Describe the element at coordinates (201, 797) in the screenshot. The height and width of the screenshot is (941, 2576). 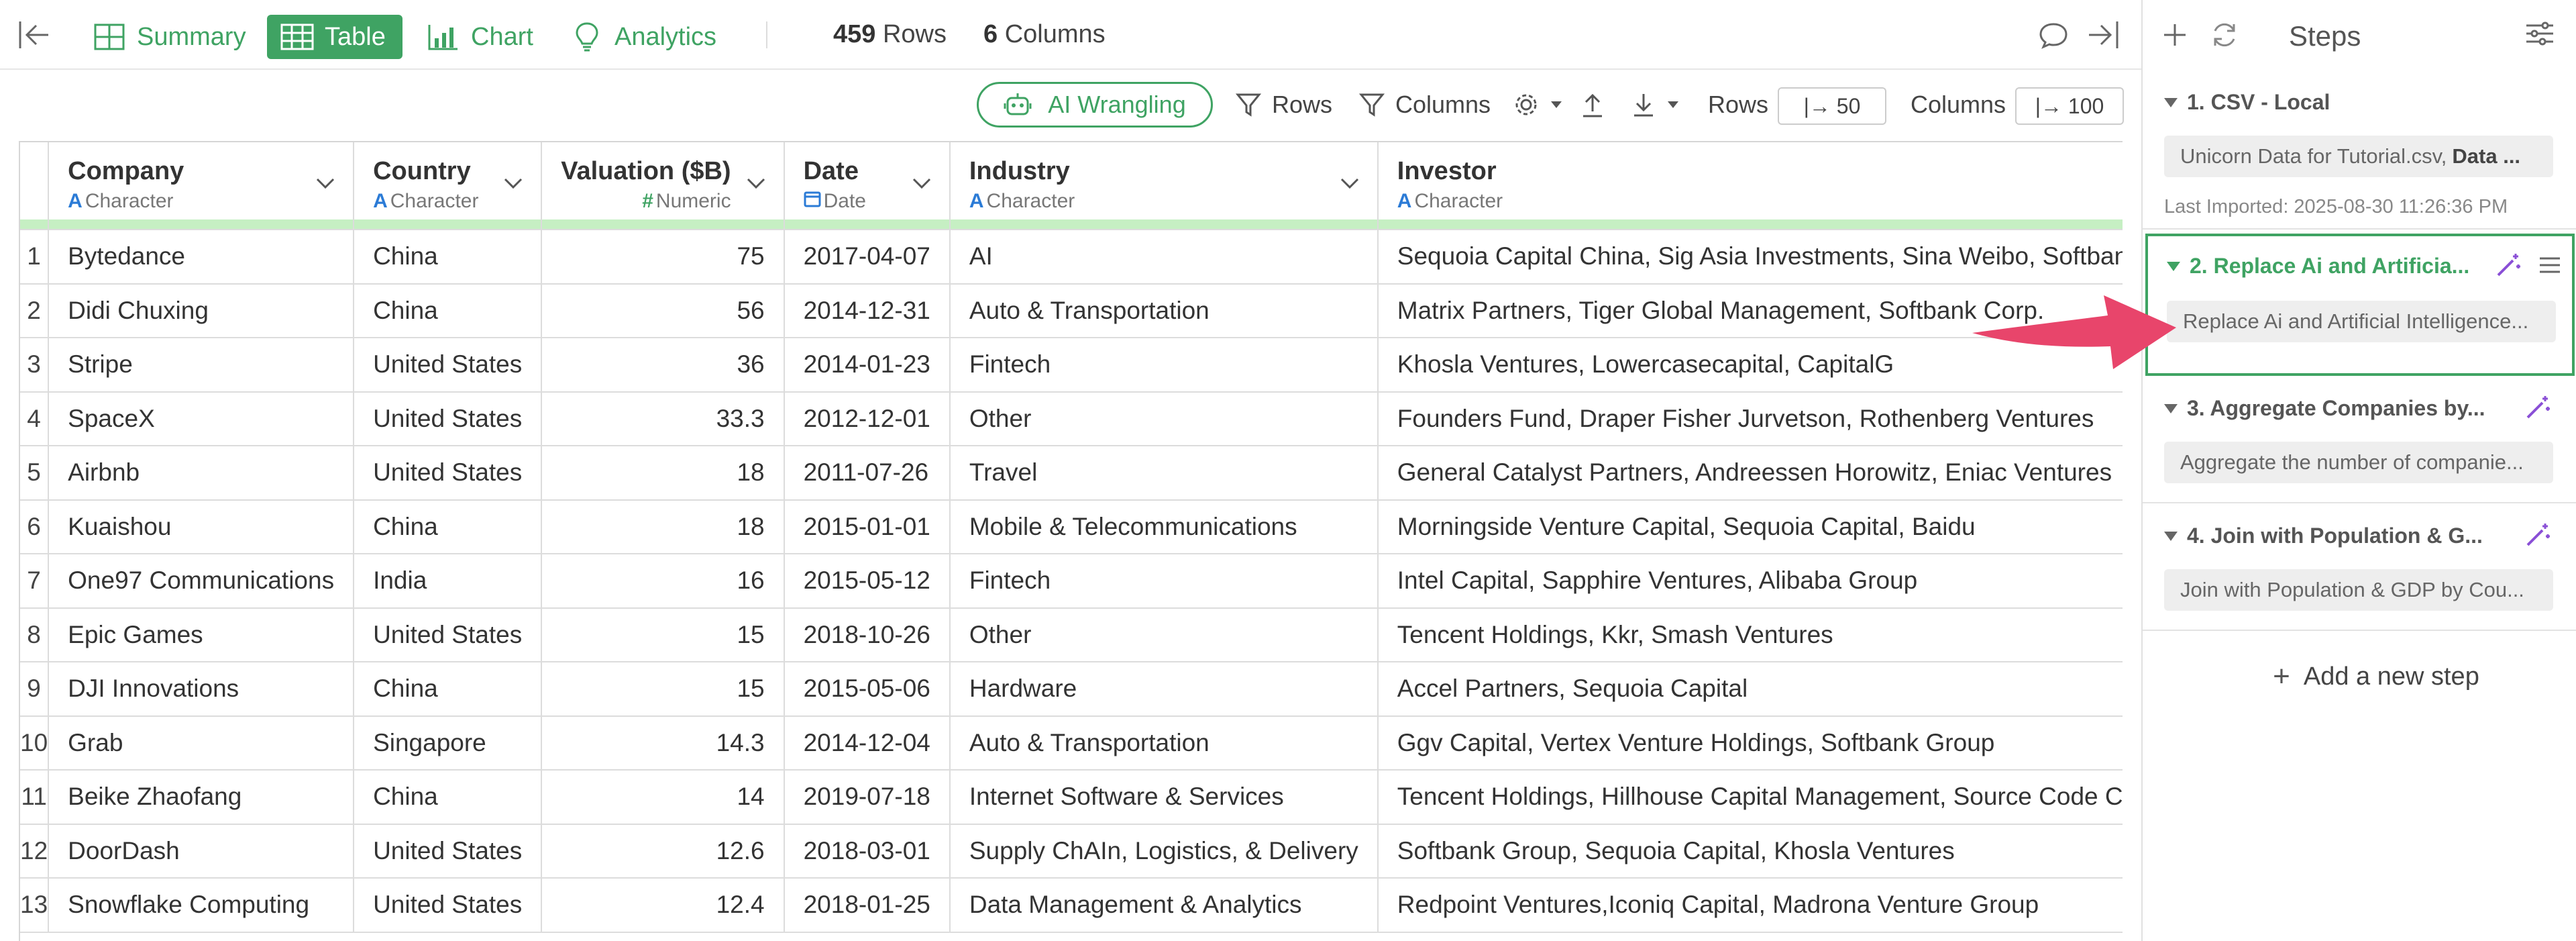
I see `table-cell: Beike Zhaofang` at that location.